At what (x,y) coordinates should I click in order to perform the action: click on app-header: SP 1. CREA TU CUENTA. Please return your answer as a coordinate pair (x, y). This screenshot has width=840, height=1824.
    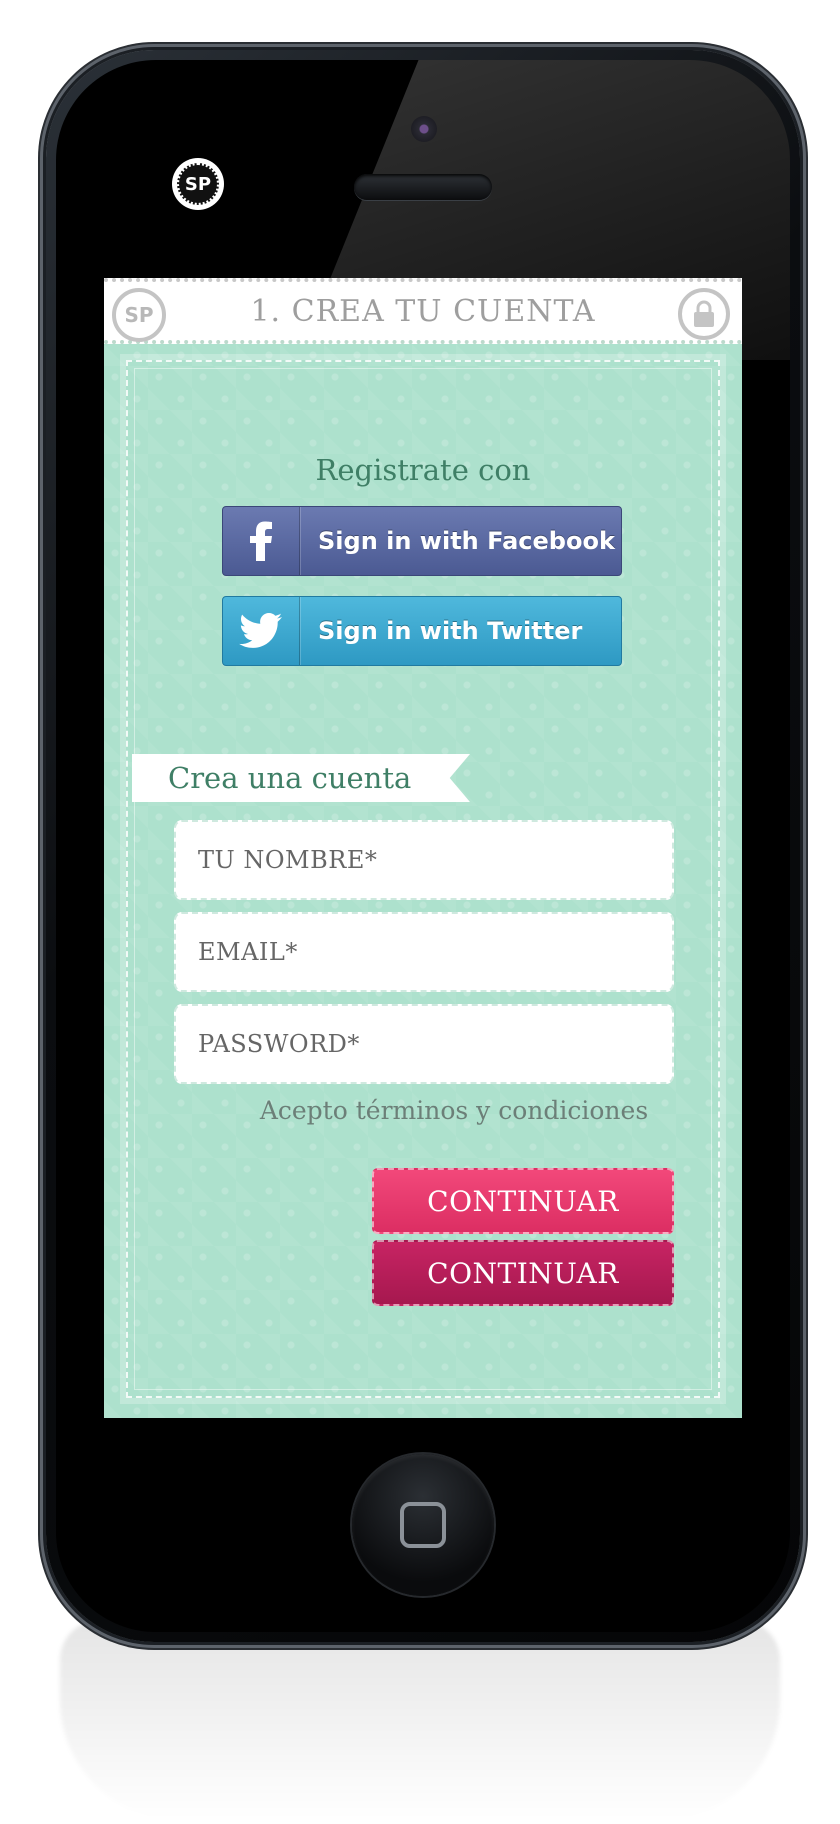
    Looking at the image, I should click on (423, 311).